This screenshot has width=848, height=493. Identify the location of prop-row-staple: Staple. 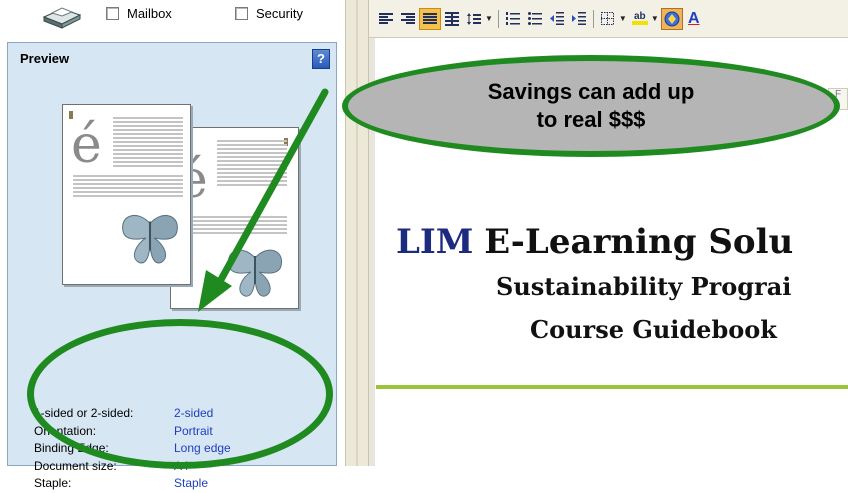
(132, 484).